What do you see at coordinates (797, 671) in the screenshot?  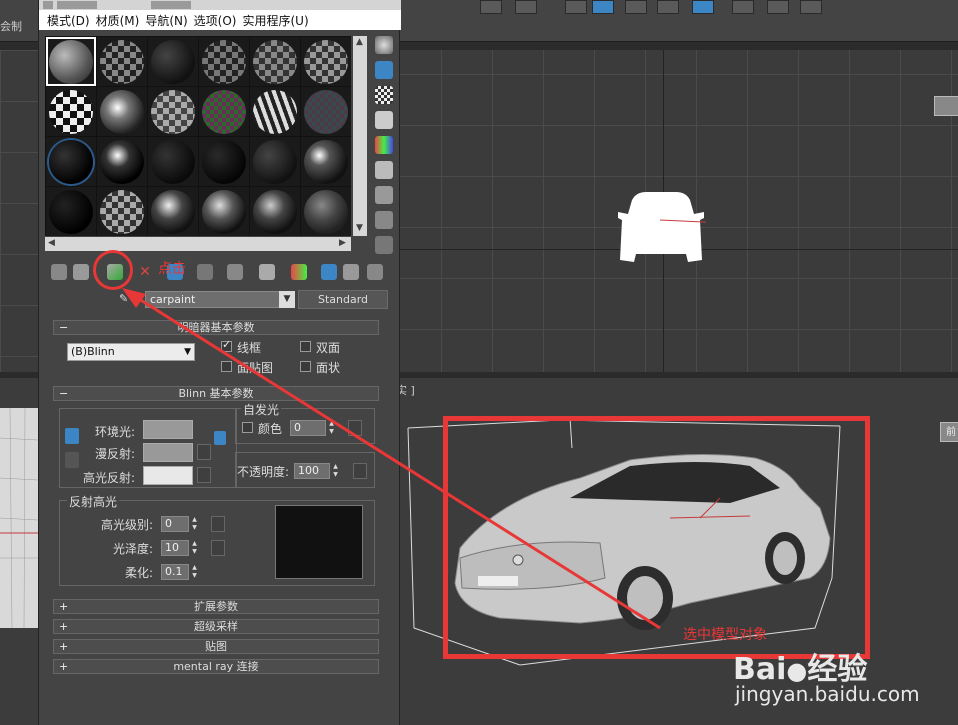 I see `paw-icon: ●` at bounding box center [797, 671].